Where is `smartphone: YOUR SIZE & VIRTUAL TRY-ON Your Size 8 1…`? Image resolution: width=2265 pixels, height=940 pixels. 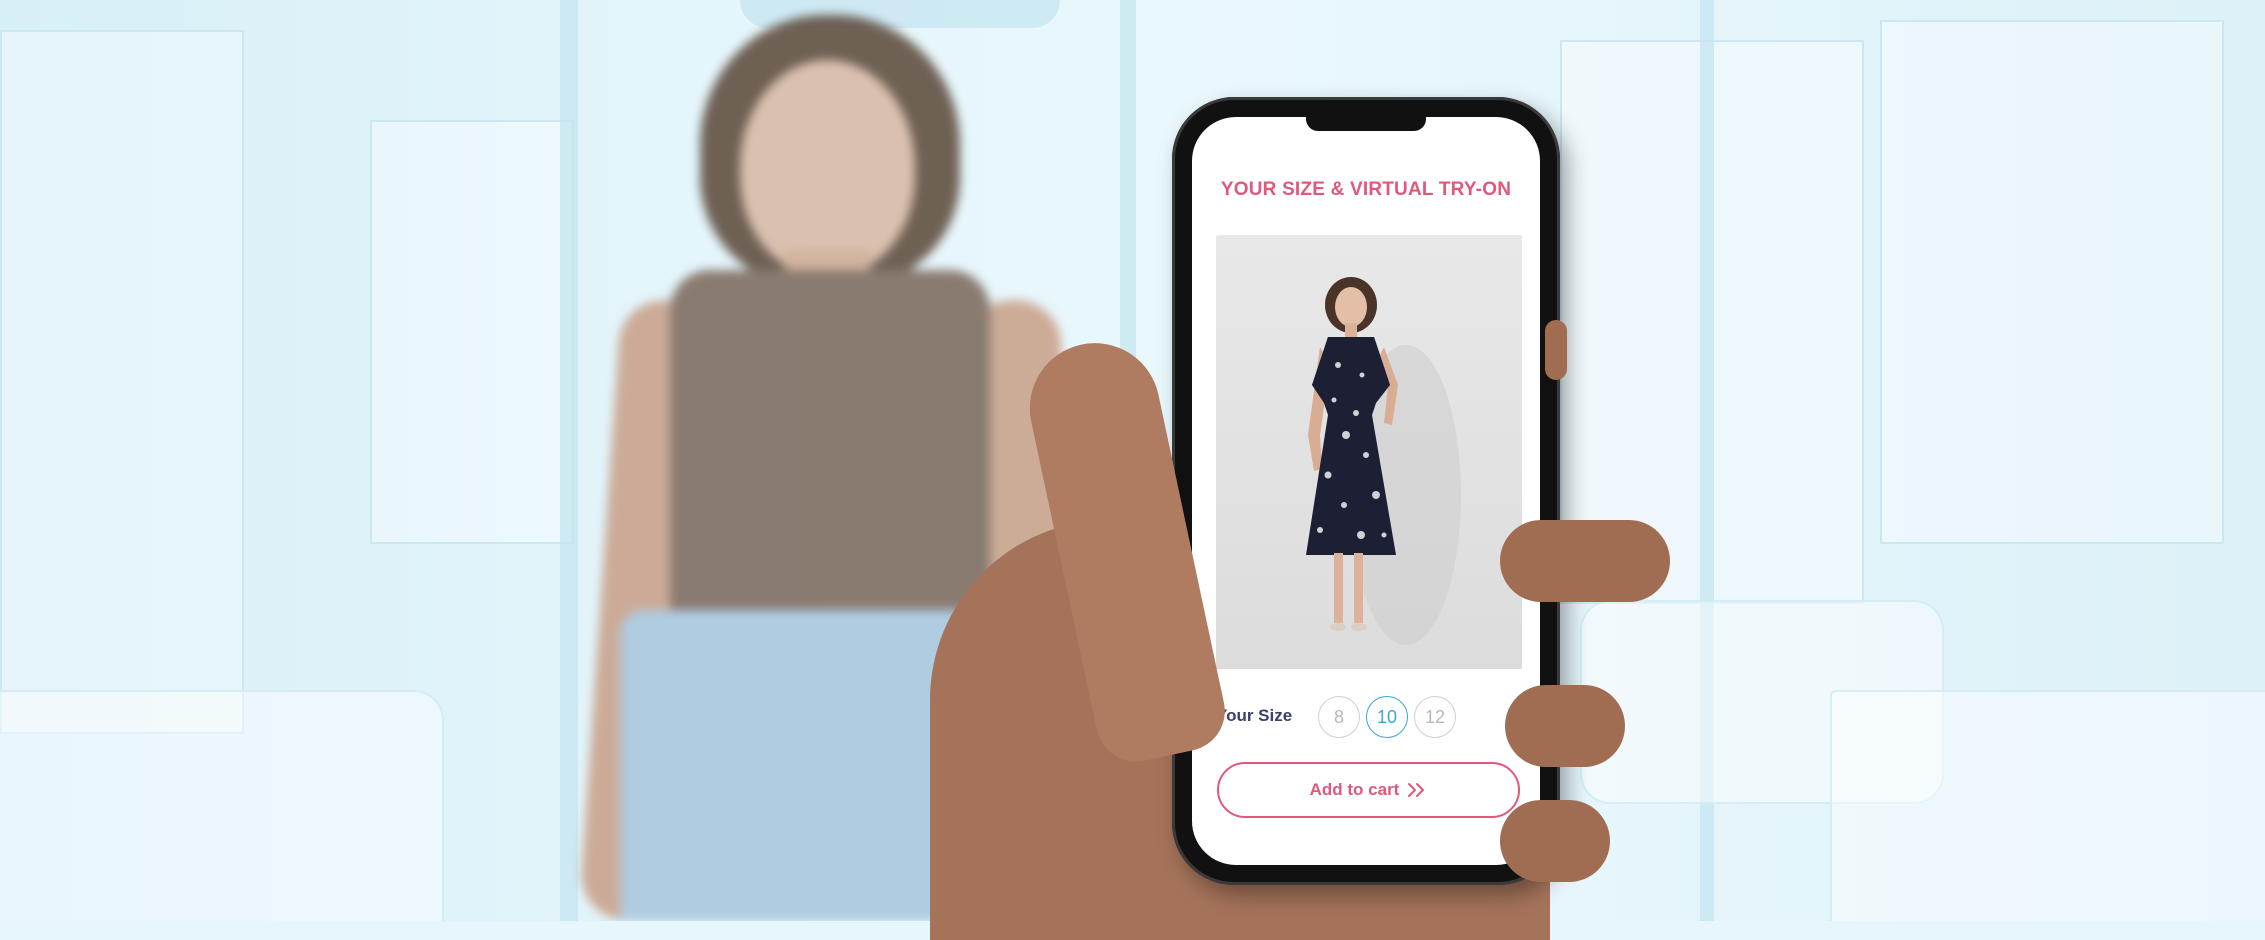 smartphone: YOUR SIZE & VIRTUAL TRY-ON Your Size 8 1… is located at coordinates (1366, 491).